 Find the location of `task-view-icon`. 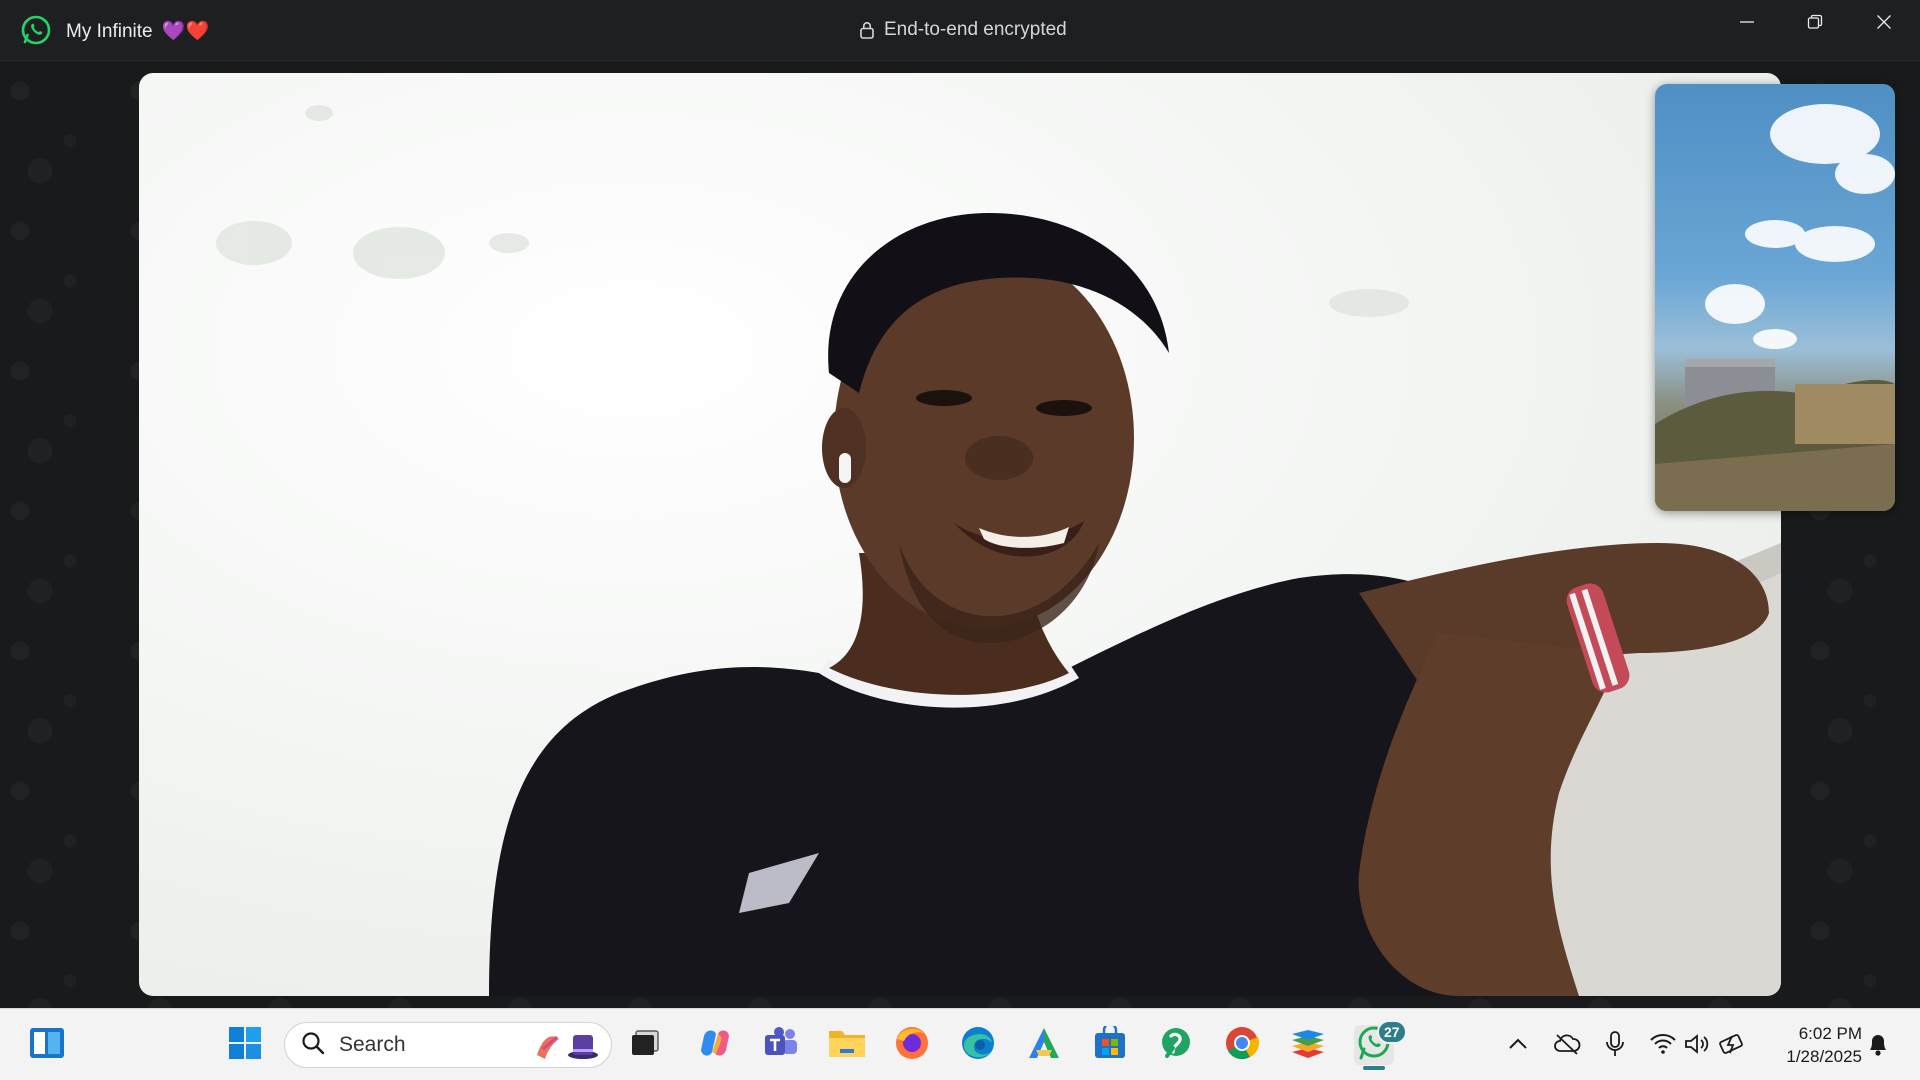

task-view-icon is located at coordinates (645, 1045).